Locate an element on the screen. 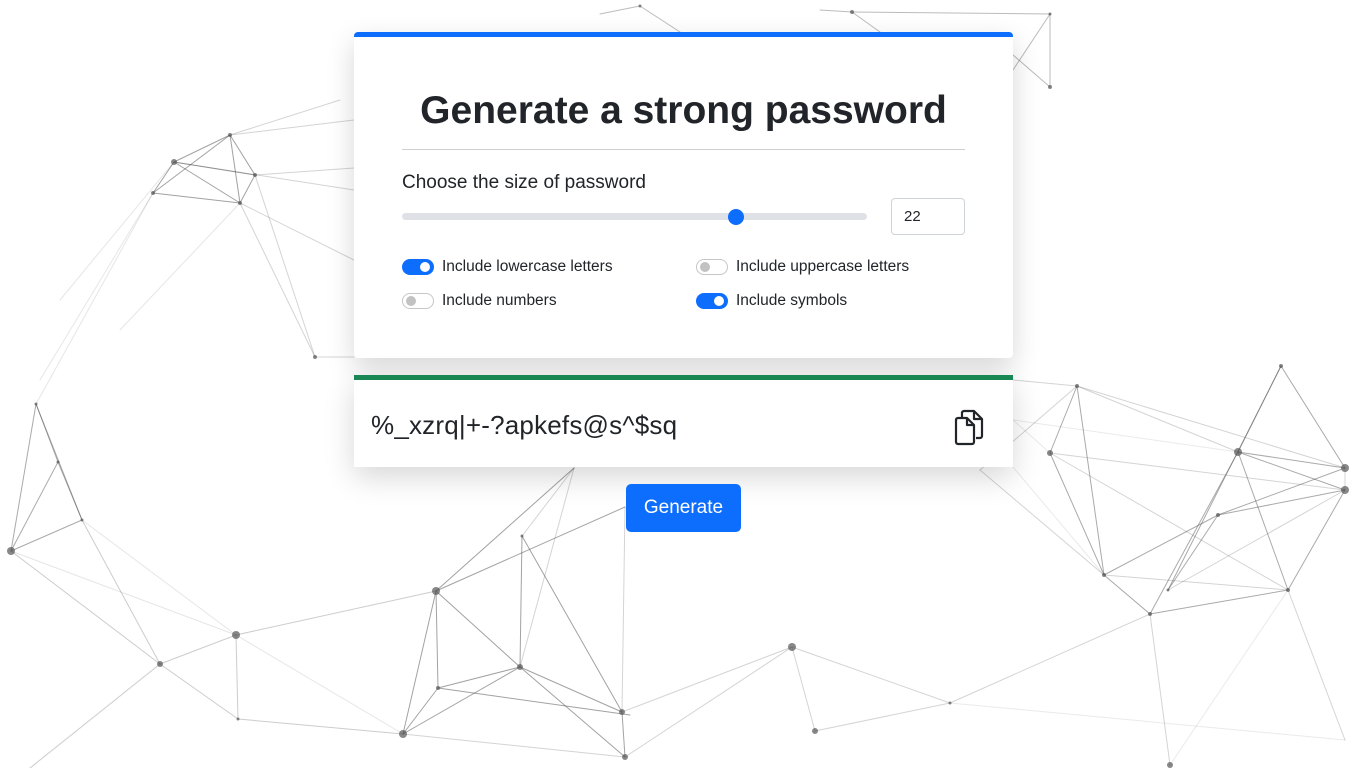  symbols-toggle is located at coordinates (712, 301).